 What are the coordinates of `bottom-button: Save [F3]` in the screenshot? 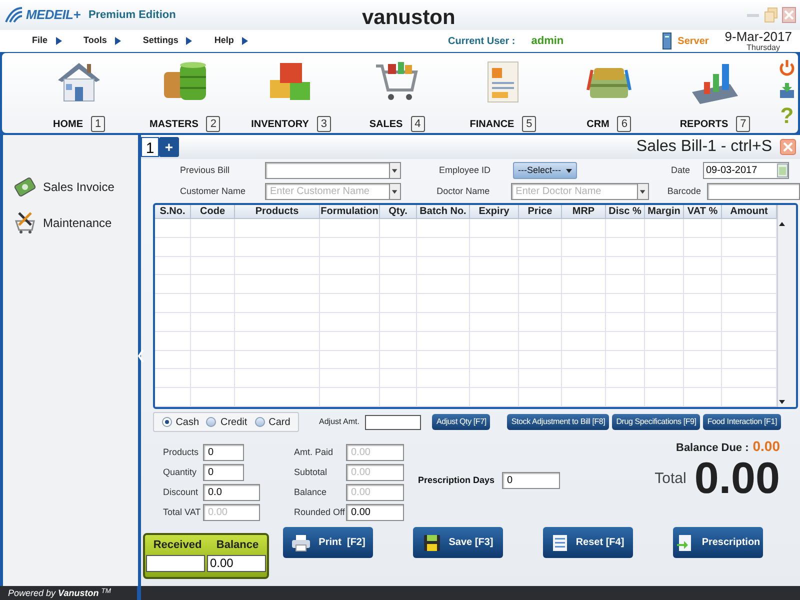 It's located at (458, 542).